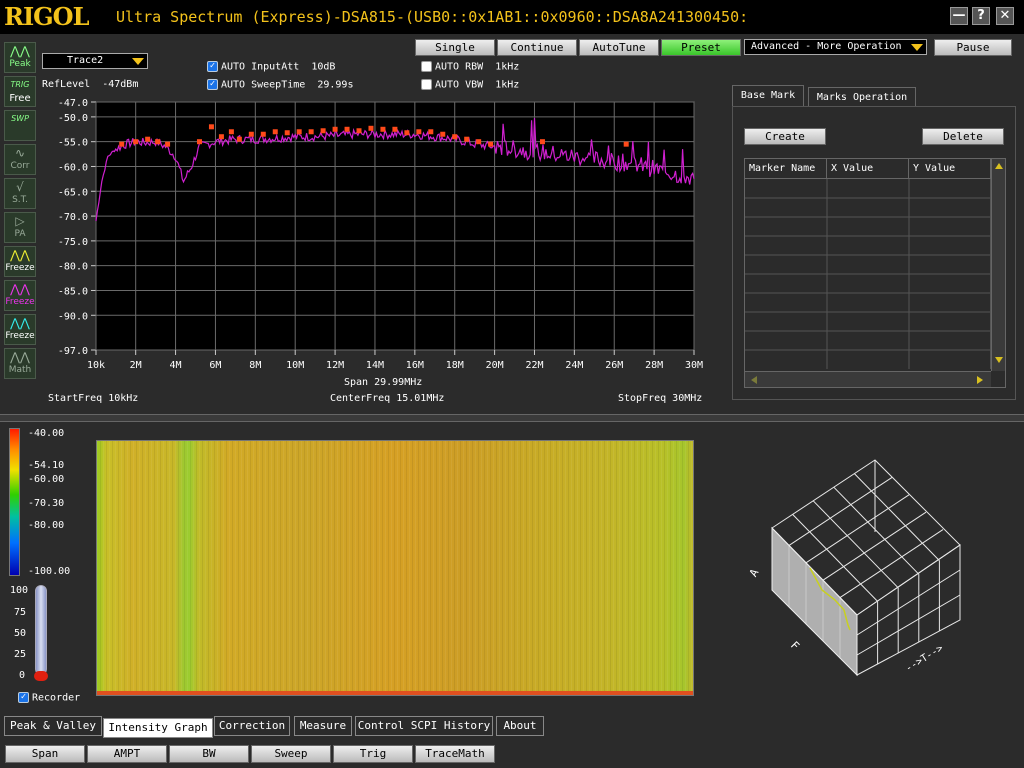  I want to click on sweep-button: Sweep, so click(291, 754).